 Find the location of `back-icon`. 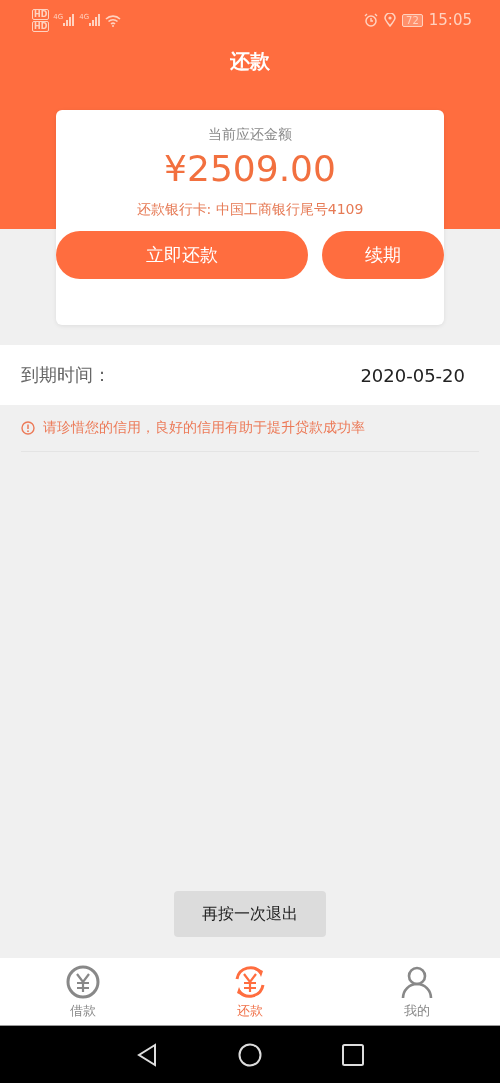

back-icon is located at coordinates (147, 1054).